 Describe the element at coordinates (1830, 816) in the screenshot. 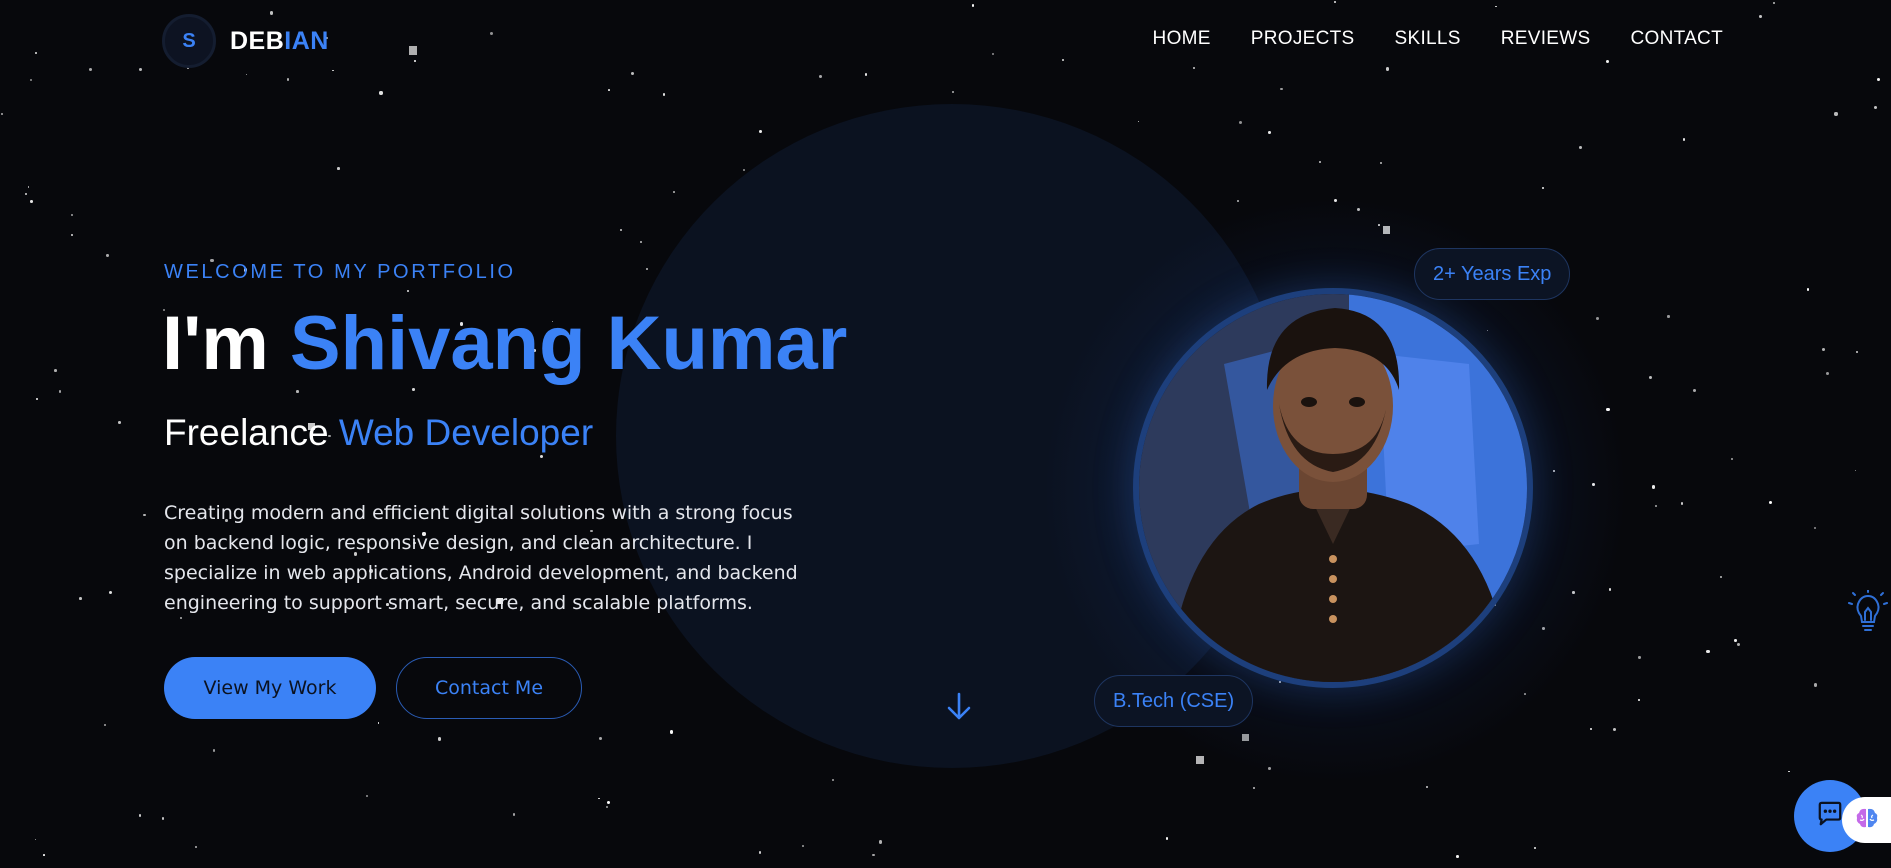

I see `chat-bubble-icon` at that location.